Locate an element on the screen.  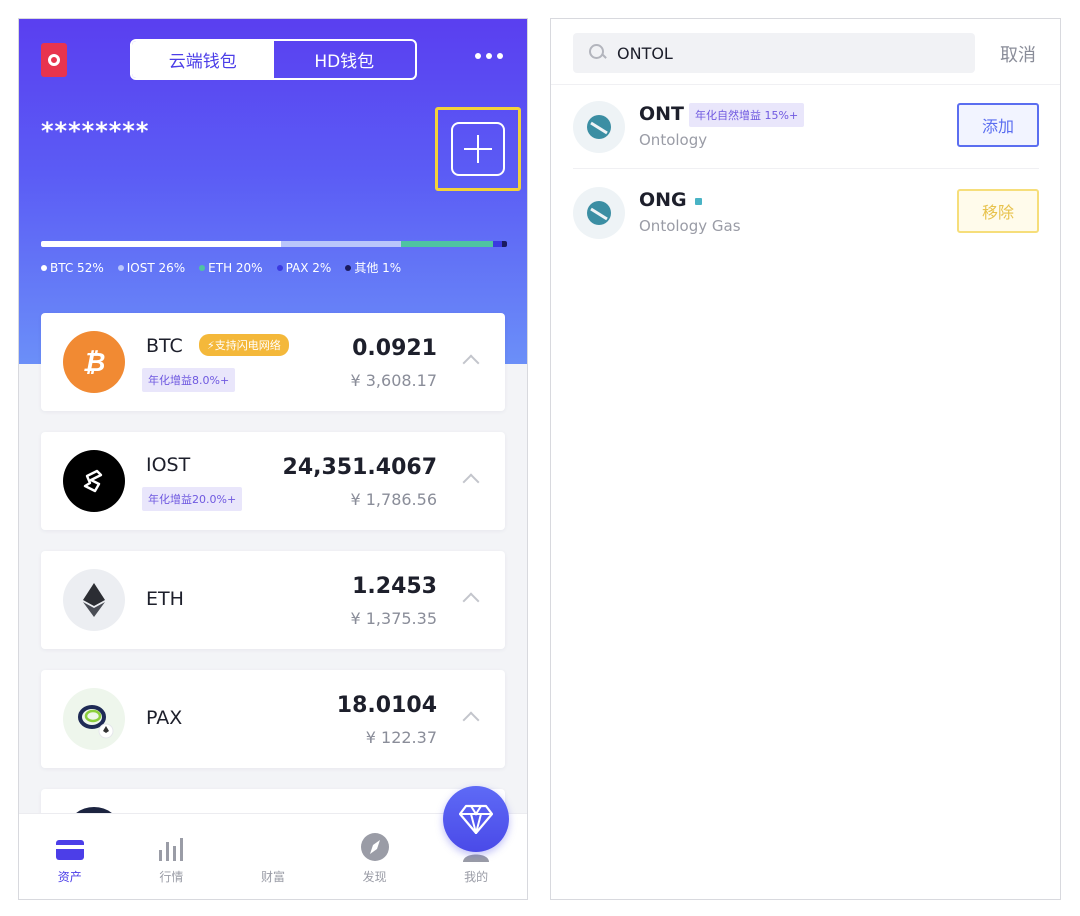
legend-label: BTC 52% is located at coordinates (77, 267).